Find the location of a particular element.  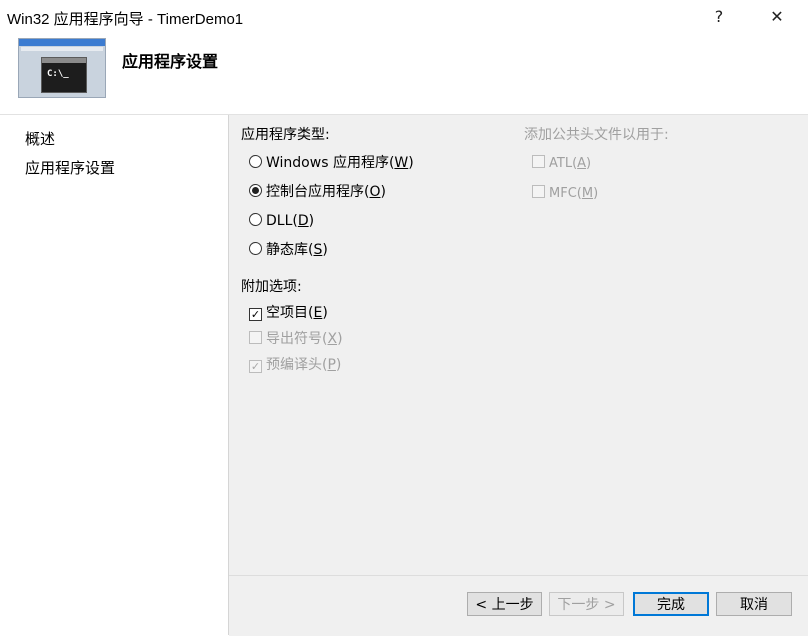

radio-static-lib: 静态库(S) is located at coordinates (288, 250).